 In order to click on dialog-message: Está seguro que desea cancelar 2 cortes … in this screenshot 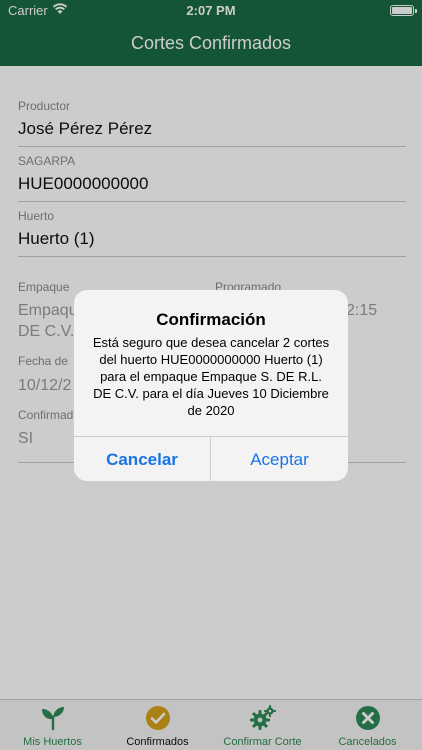, I will do `click(211, 376)`.